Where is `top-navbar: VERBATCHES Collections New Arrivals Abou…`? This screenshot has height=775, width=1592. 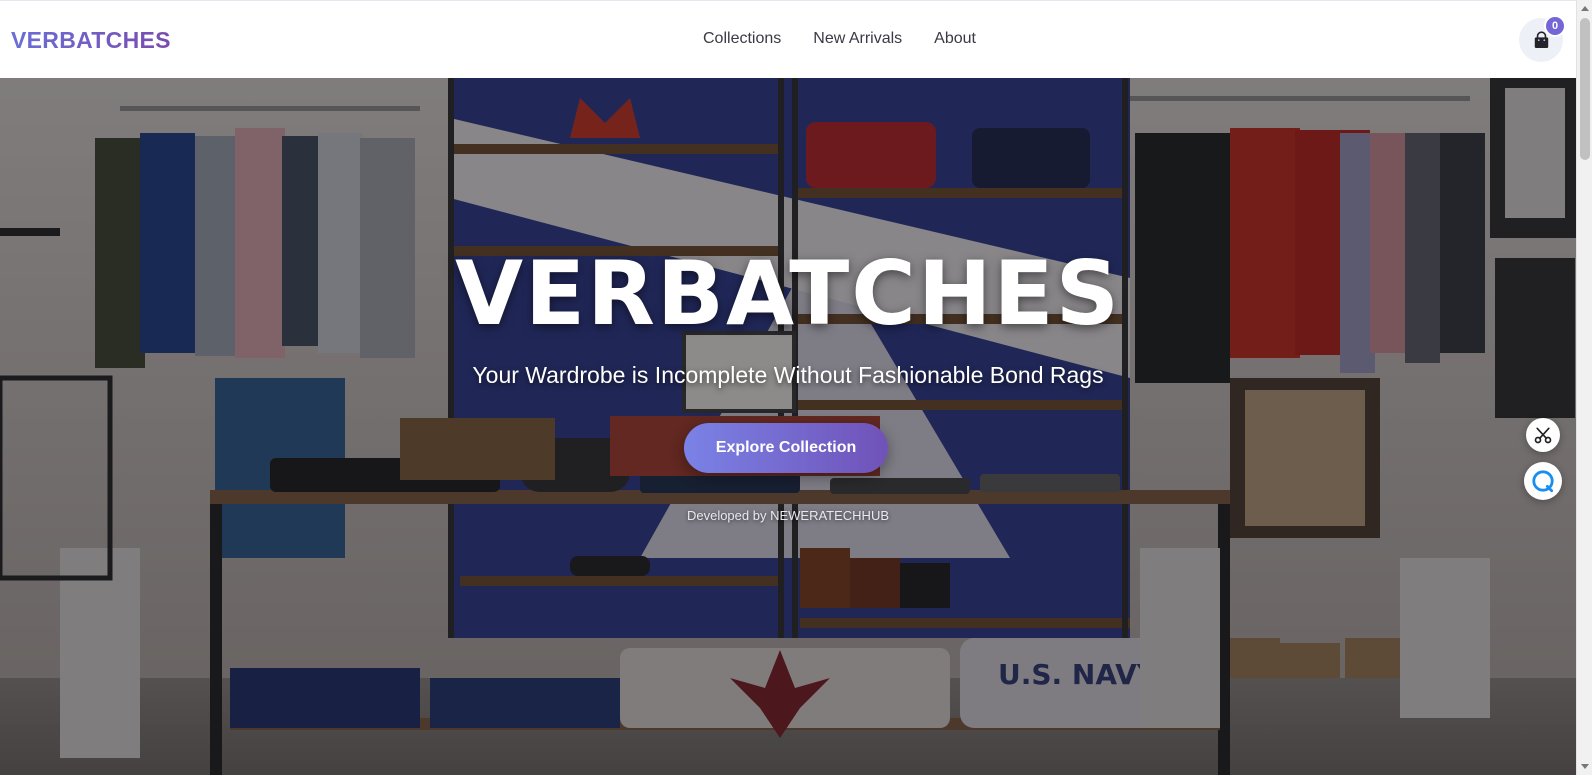 top-navbar: VERBATCHES Collections New Arrivals Abou… is located at coordinates (788, 39).